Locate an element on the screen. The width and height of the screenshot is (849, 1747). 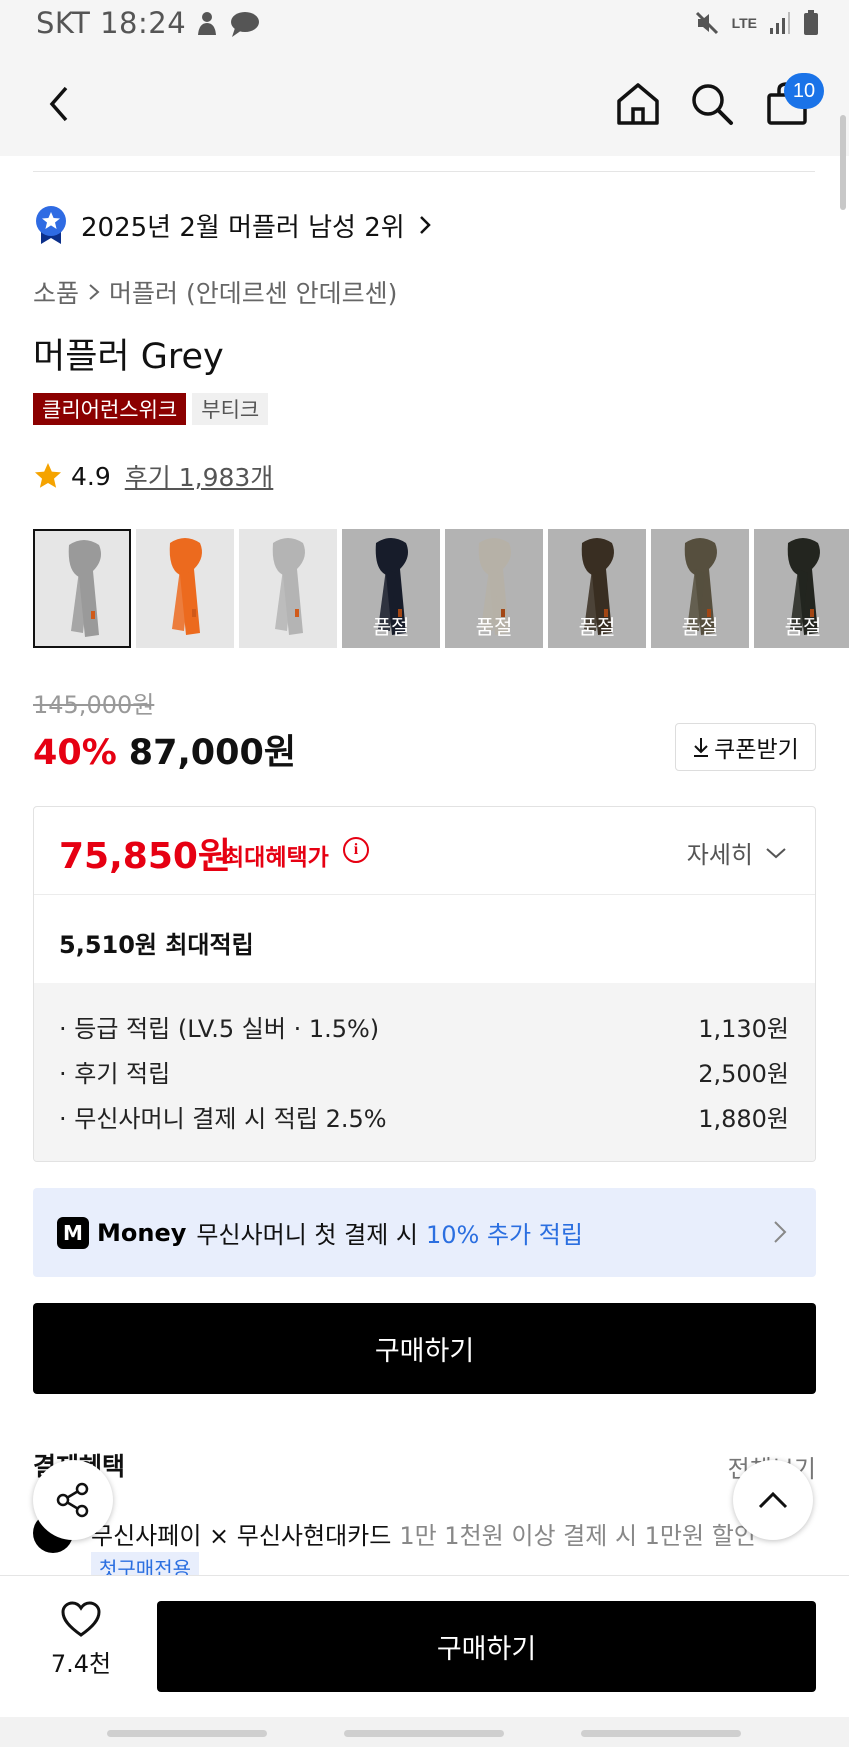
points-item: · 등급 적립 (LV.5 실버 · 1.5%) 1,130원 is located at coordinates (424, 1026).